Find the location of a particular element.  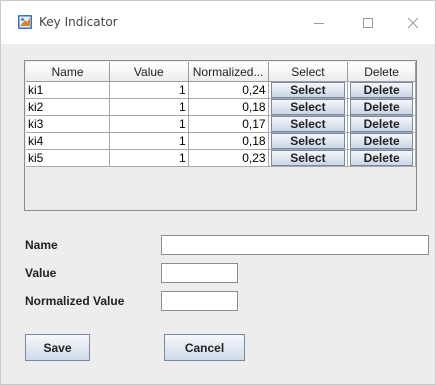

column-header-name: Name is located at coordinates (68, 72).